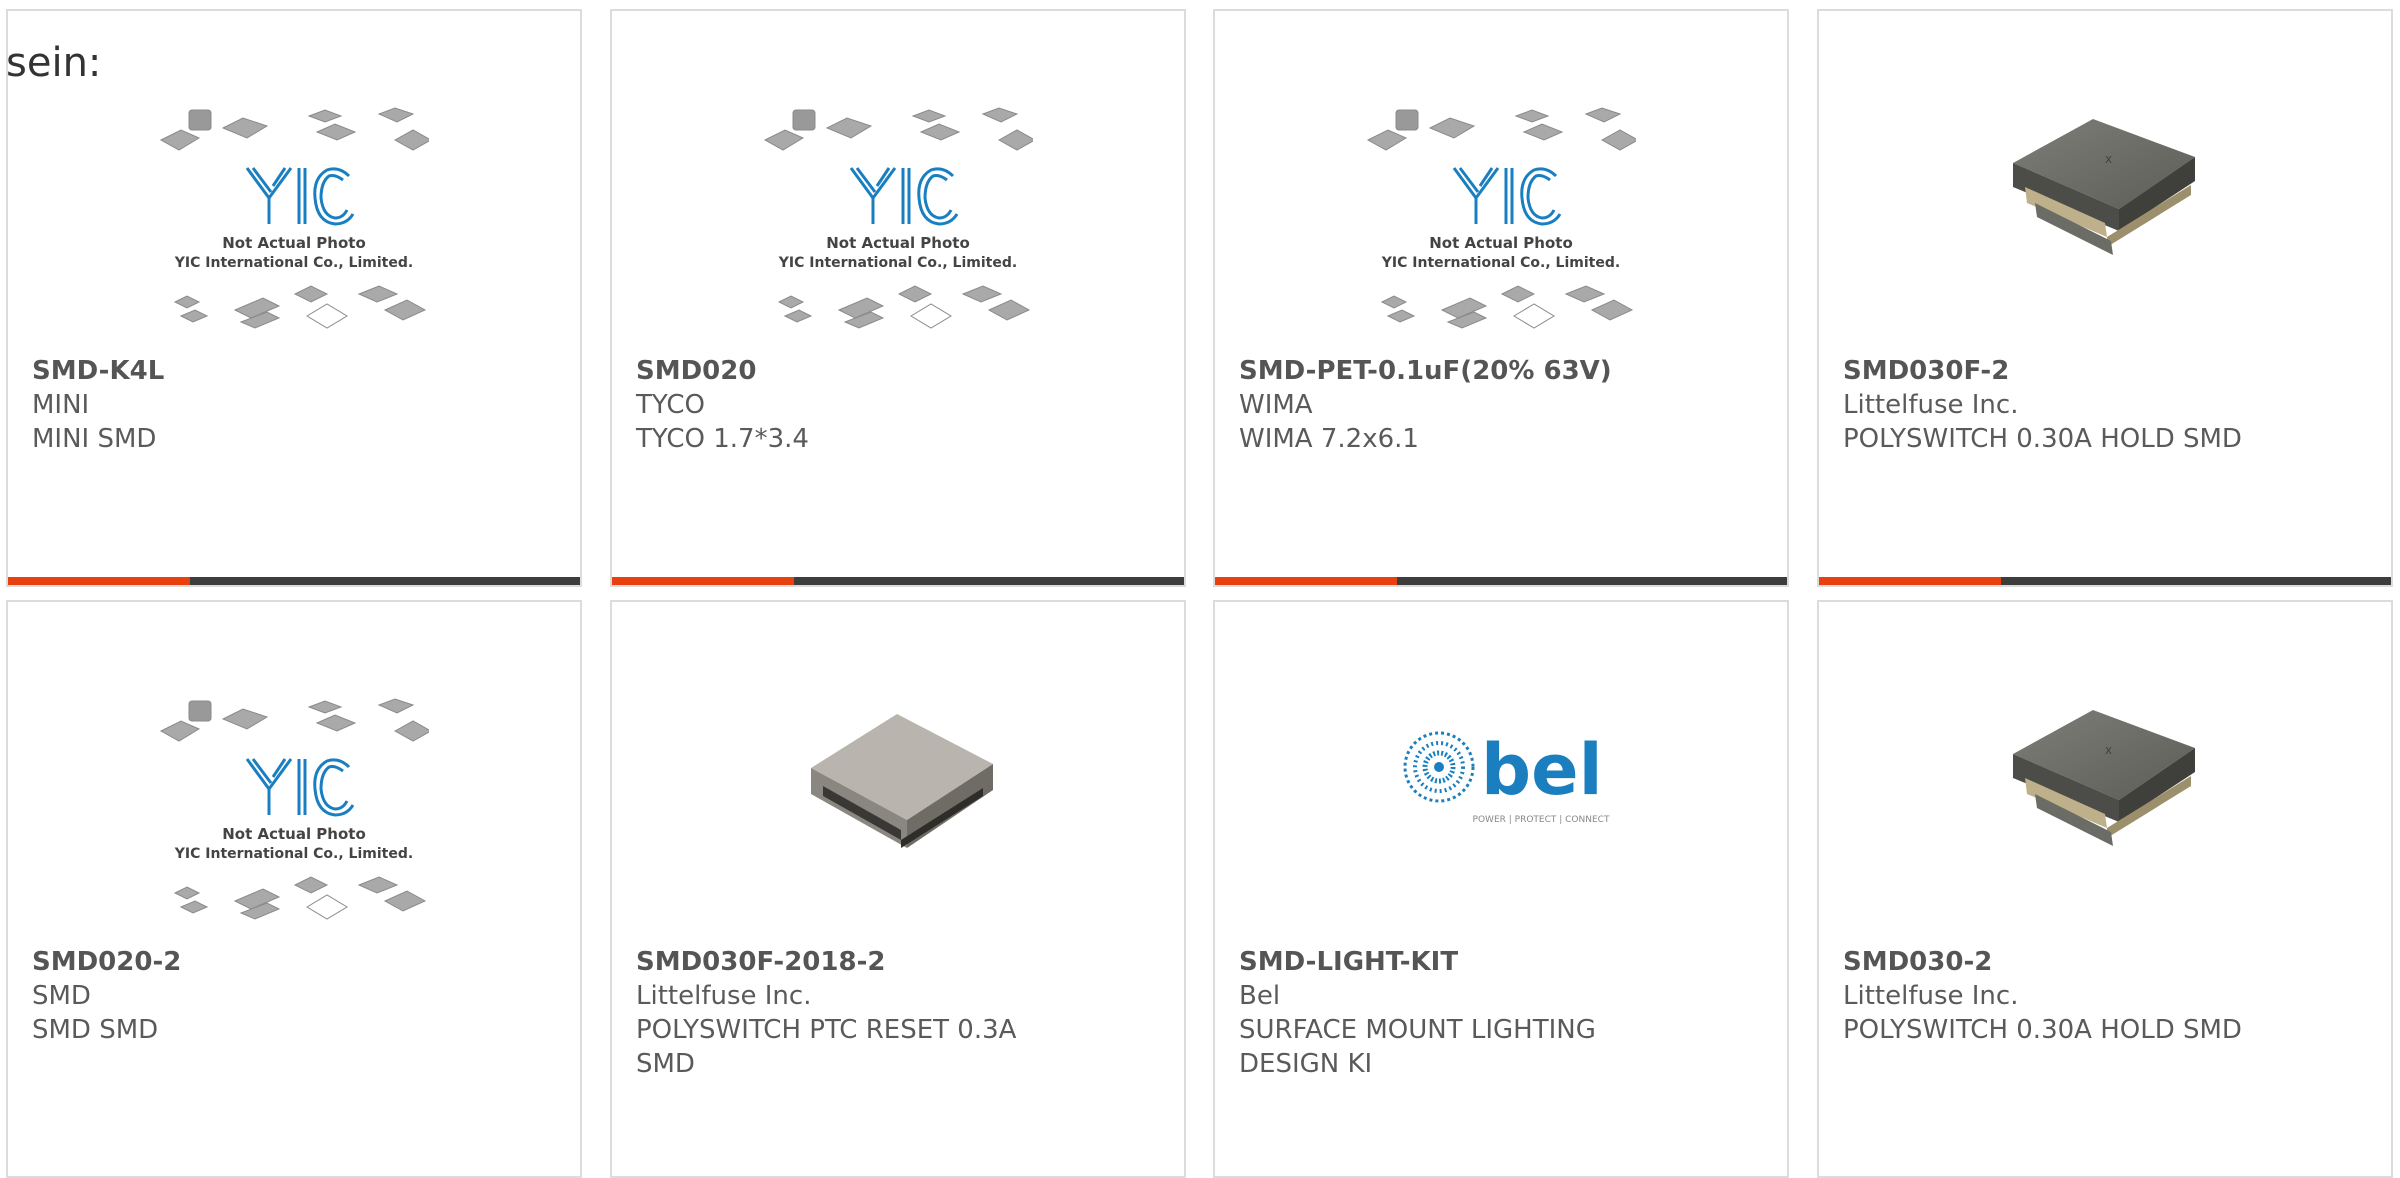 This screenshot has height=1178, width=2400. I want to click on product-thumbnail, so click(898, 815).